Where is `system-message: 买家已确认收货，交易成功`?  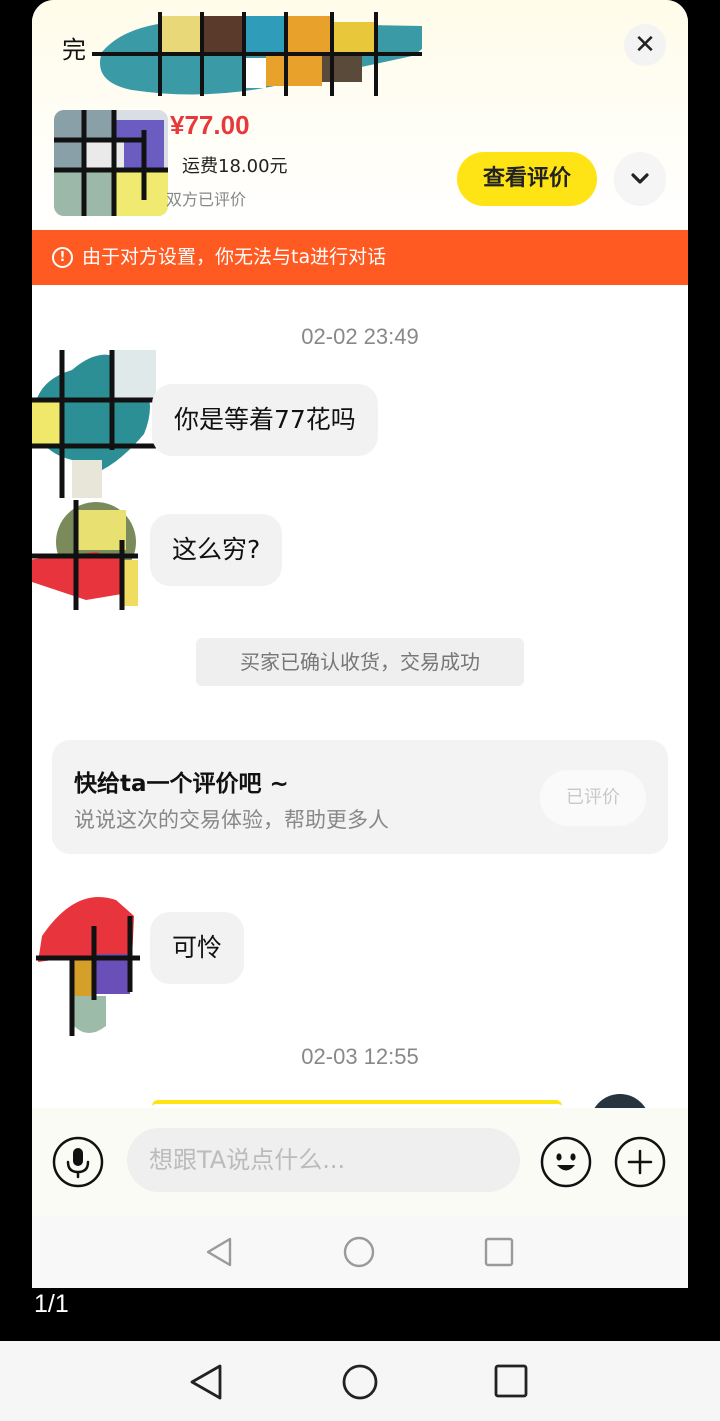 system-message: 买家已确认收货，交易成功 is located at coordinates (360, 662).